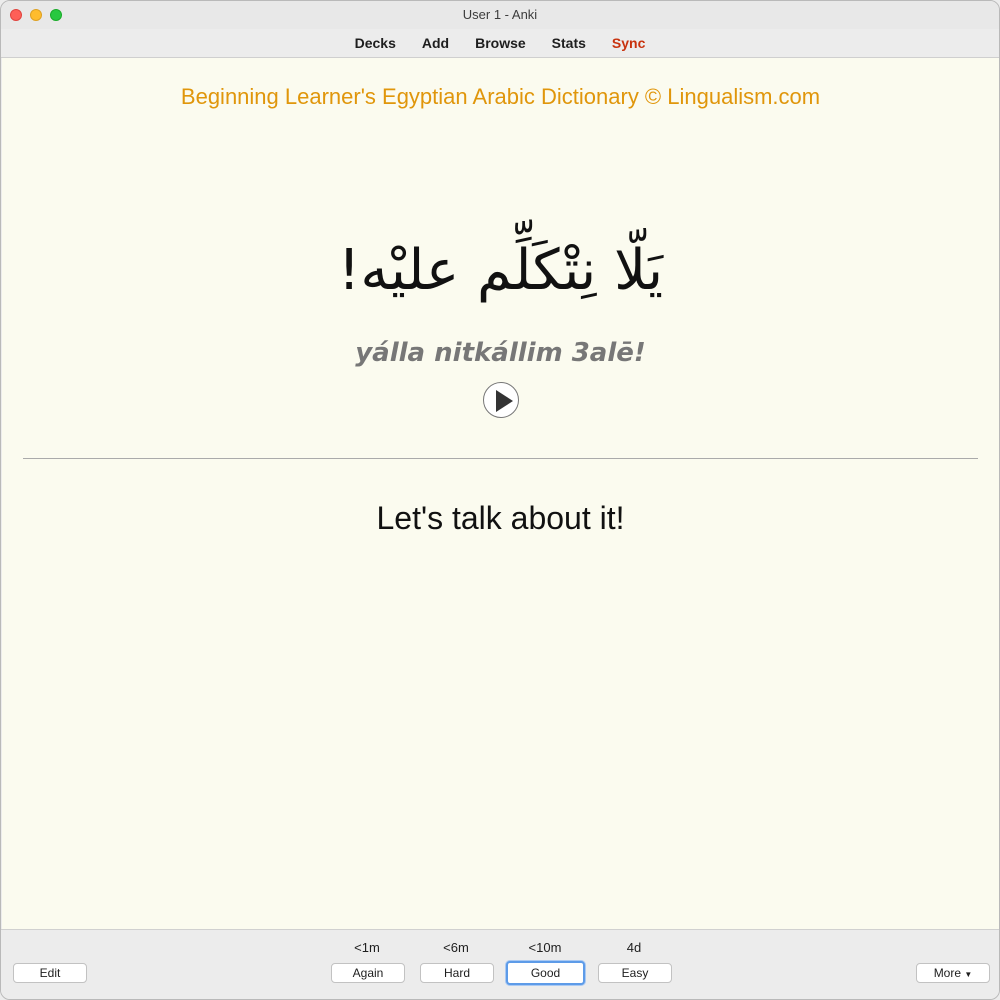  I want to click on more-button: More ▼, so click(953, 973).